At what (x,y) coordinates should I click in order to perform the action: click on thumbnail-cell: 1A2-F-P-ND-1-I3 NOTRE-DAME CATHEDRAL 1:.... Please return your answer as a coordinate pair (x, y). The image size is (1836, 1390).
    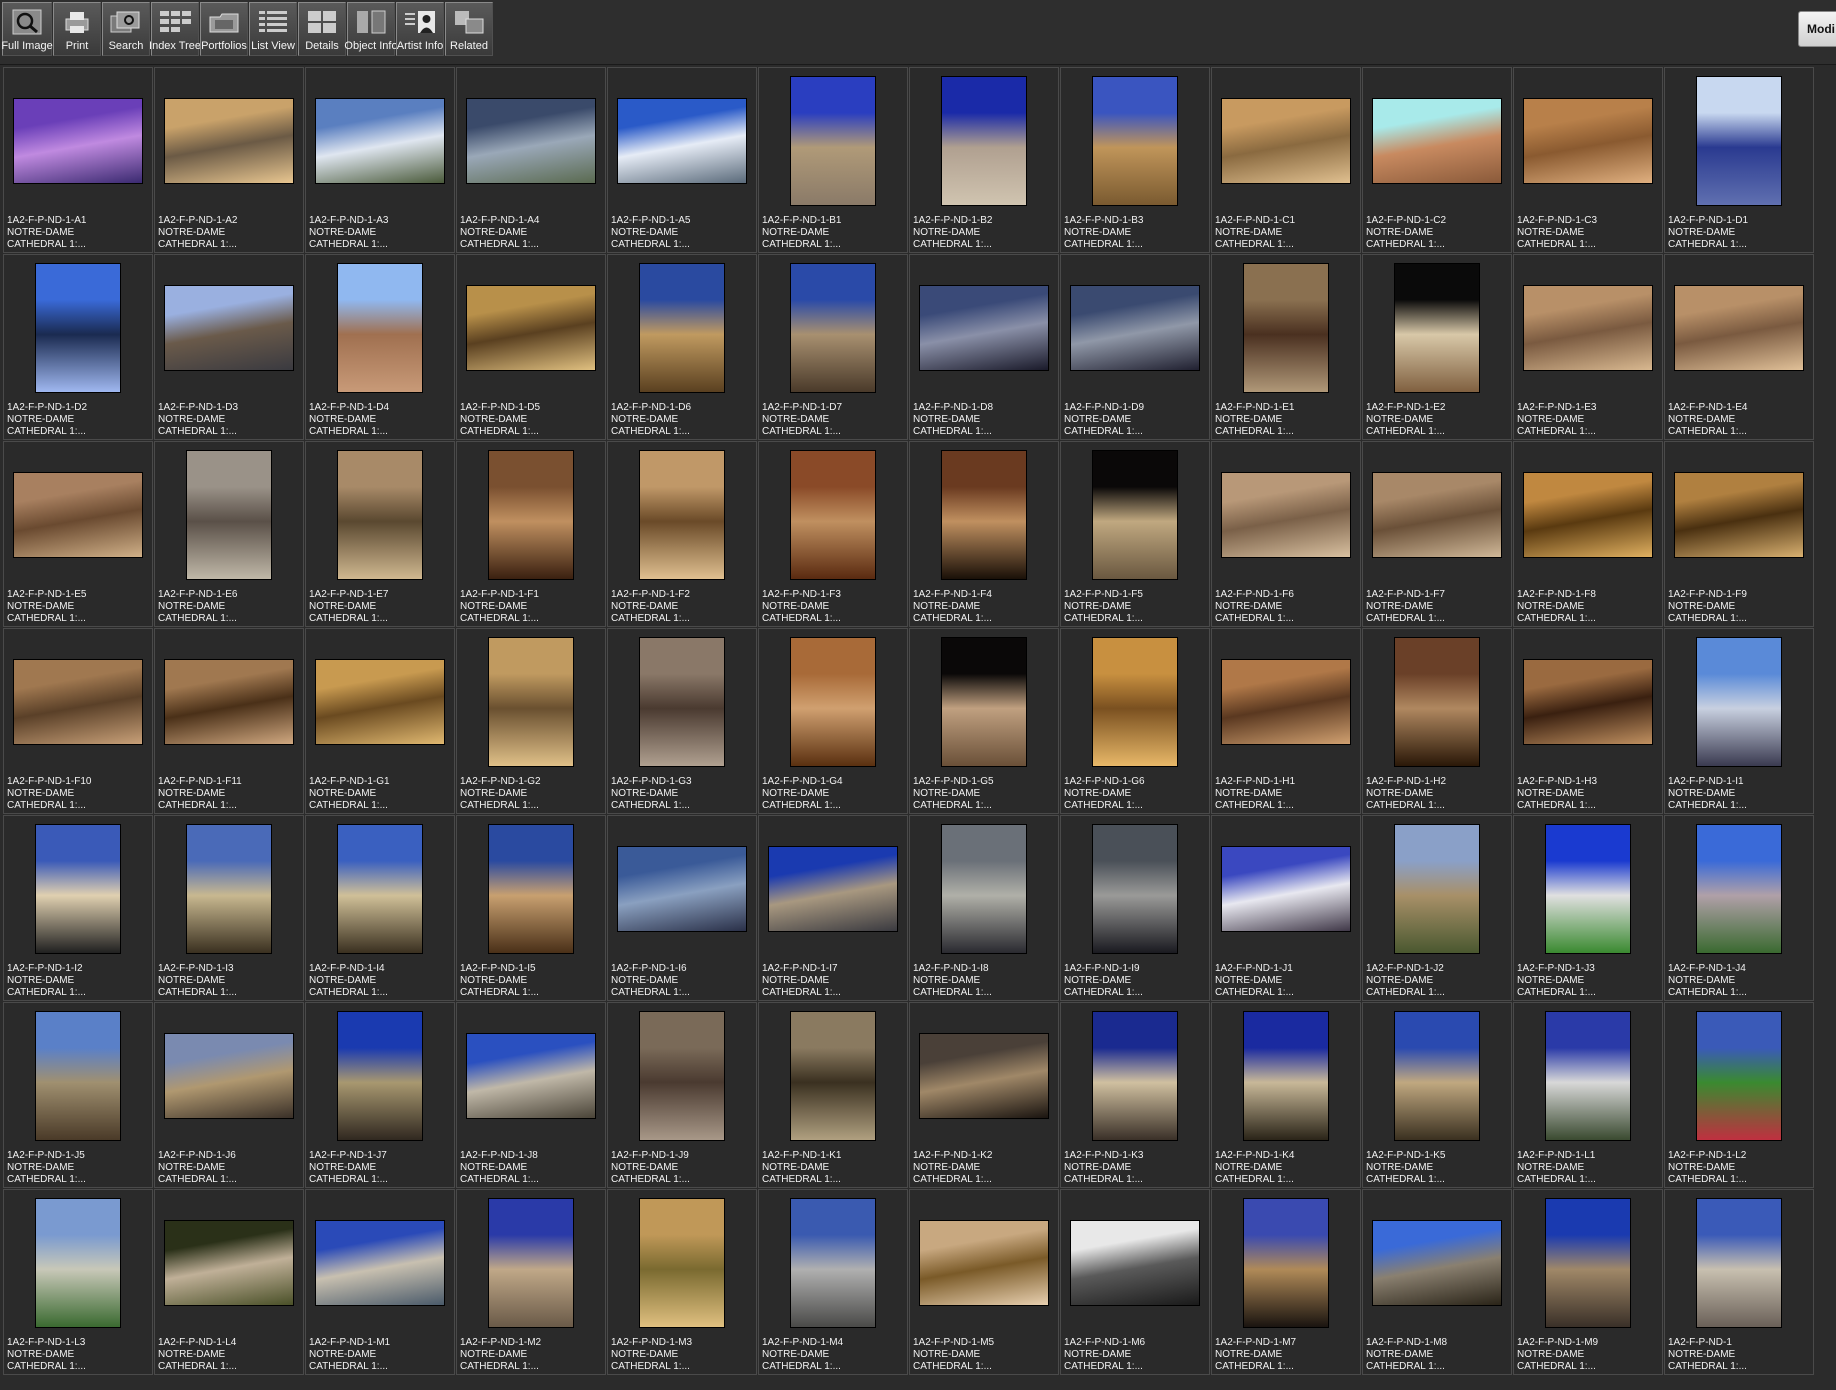
    Looking at the image, I should click on (229, 908).